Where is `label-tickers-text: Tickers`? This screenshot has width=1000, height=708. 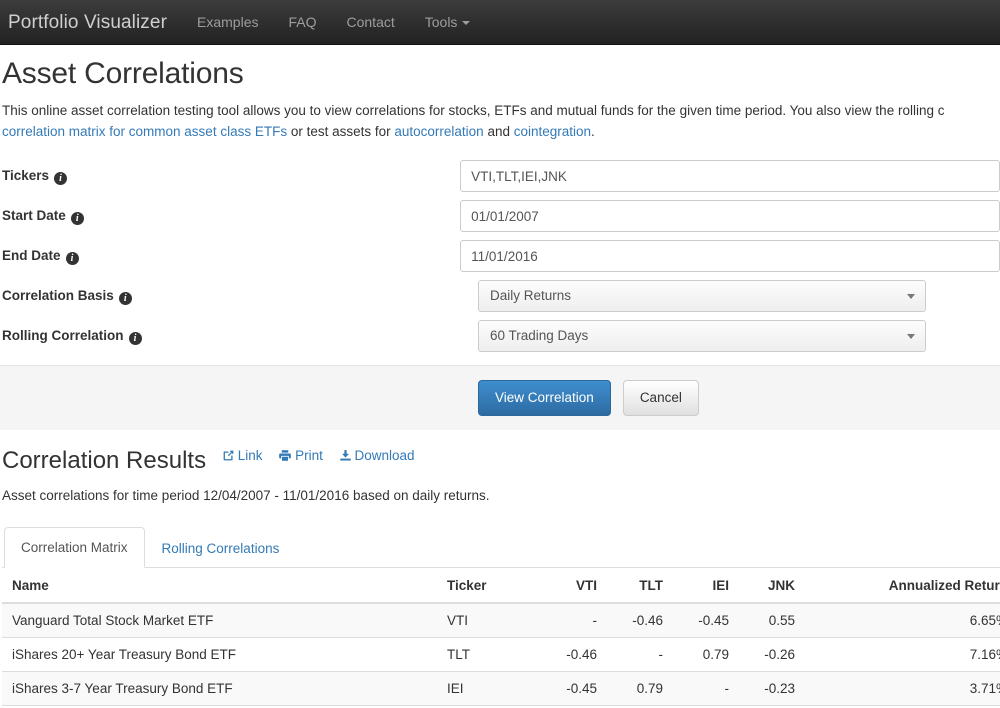
label-tickers-text: Tickers is located at coordinates (26, 175).